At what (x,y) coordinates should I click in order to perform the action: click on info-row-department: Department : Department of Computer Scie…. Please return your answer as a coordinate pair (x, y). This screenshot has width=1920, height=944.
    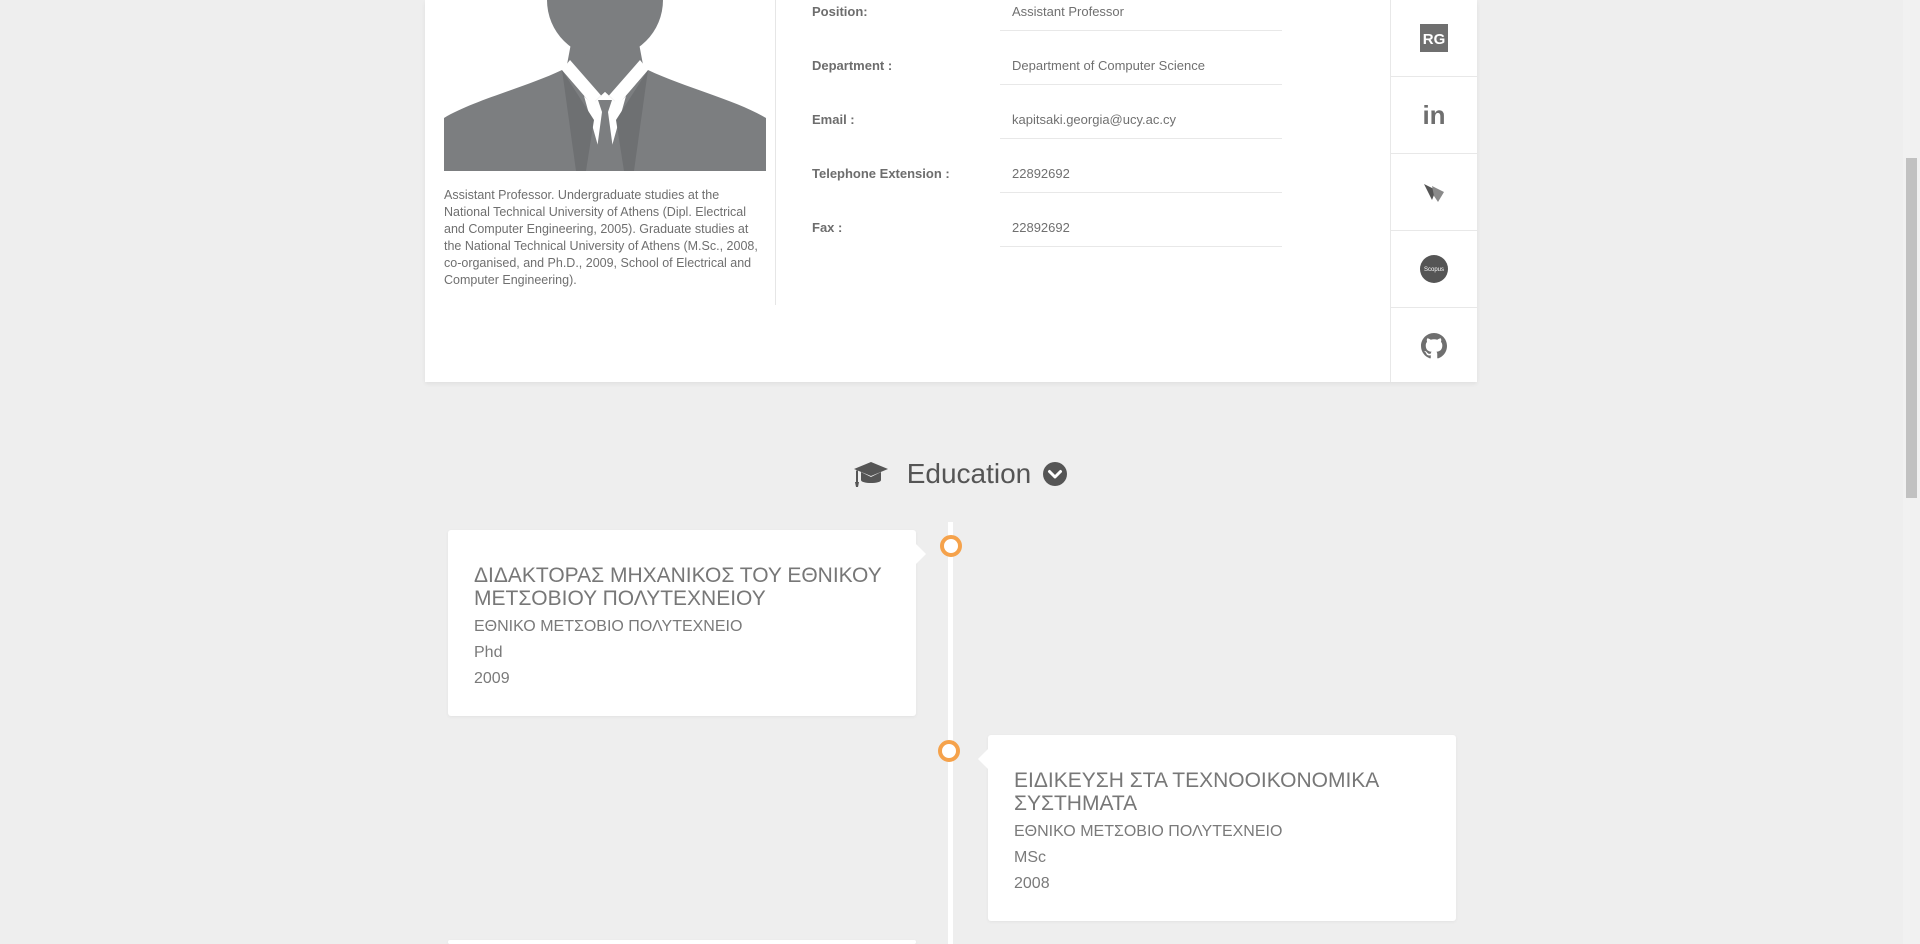
    Looking at the image, I should click on (1047, 73).